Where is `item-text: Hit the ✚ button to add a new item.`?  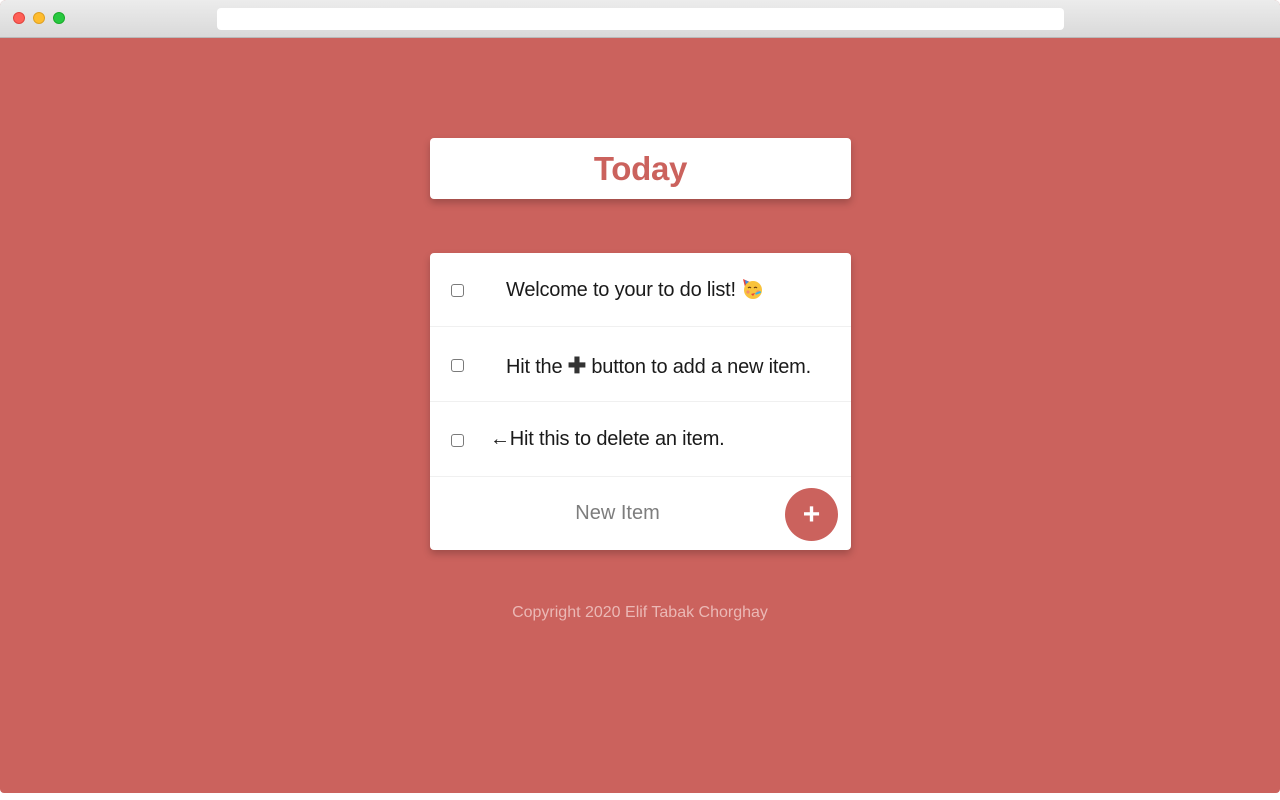
item-text: Hit the ✚ button to add a new item. is located at coordinates (658, 366).